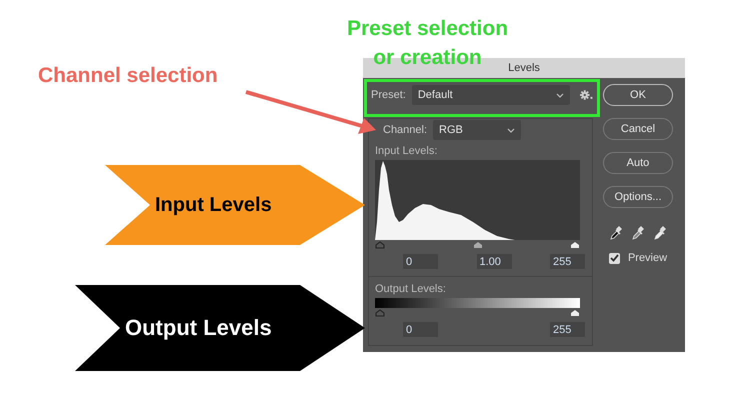 The height and width of the screenshot is (418, 750). Describe the element at coordinates (614, 258) in the screenshot. I see `checkmark-icon` at that location.